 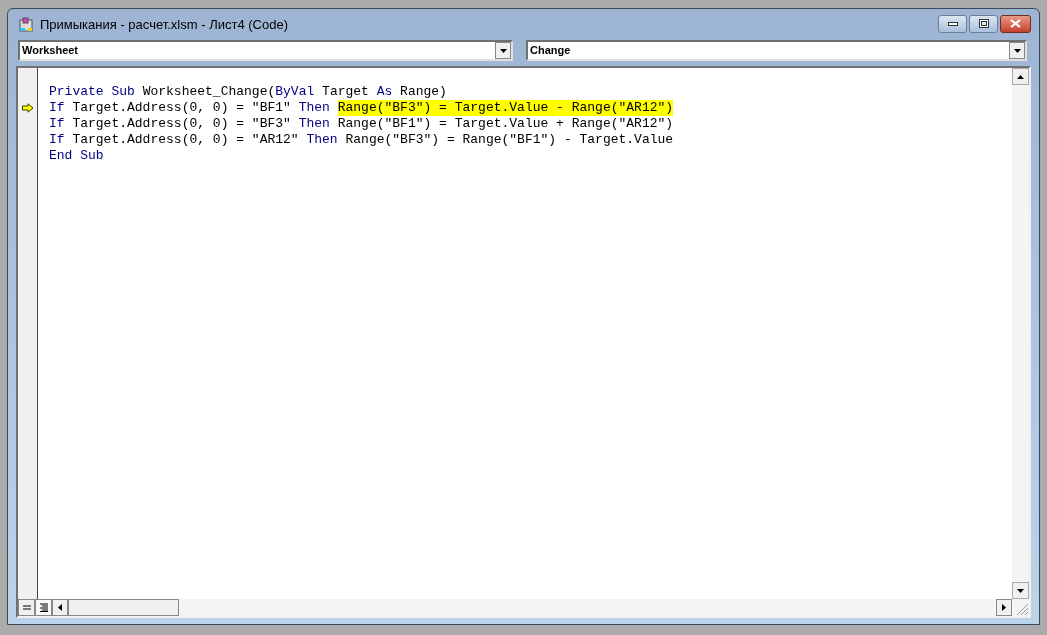 I want to click on minimize-button, so click(x=952, y=23).